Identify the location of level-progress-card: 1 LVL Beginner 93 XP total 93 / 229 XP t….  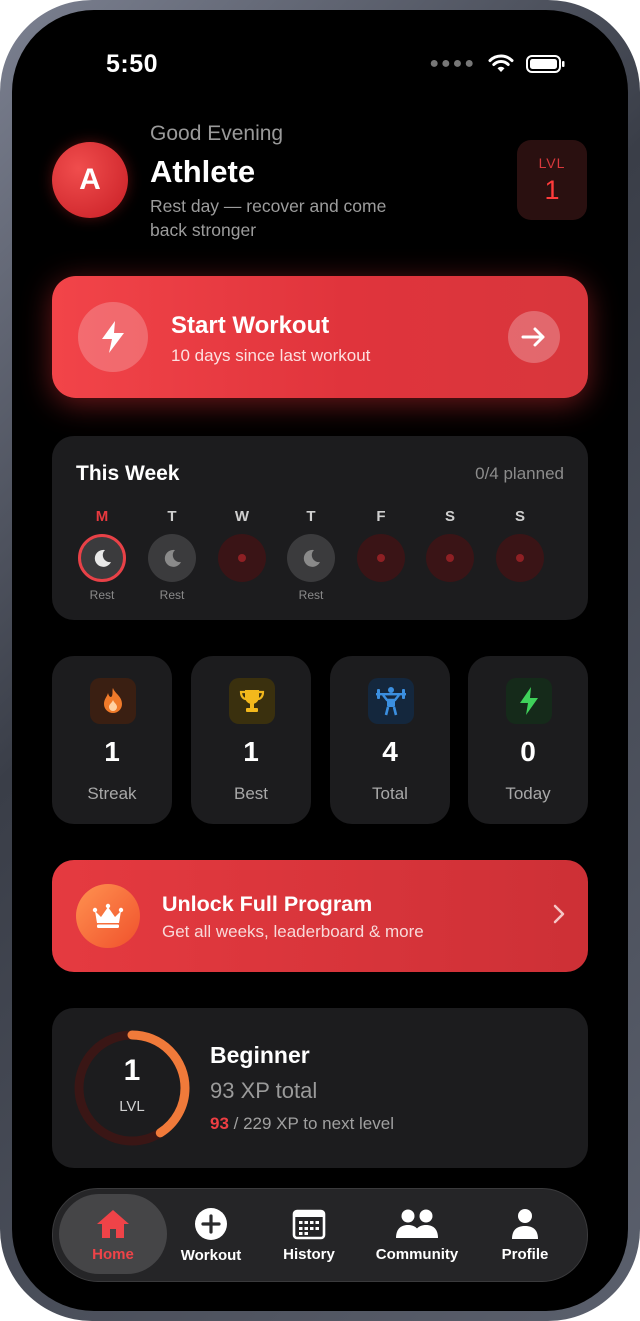
(320, 1088).